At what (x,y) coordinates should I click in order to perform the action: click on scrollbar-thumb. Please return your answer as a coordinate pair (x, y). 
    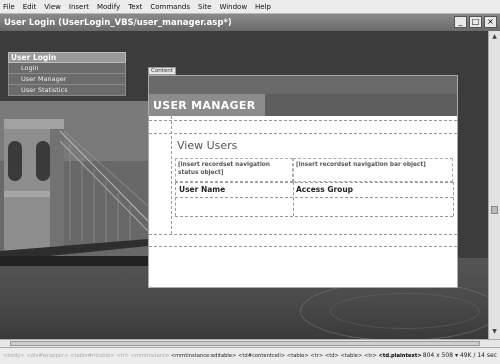
    Looking at the image, I should click on (494, 210).